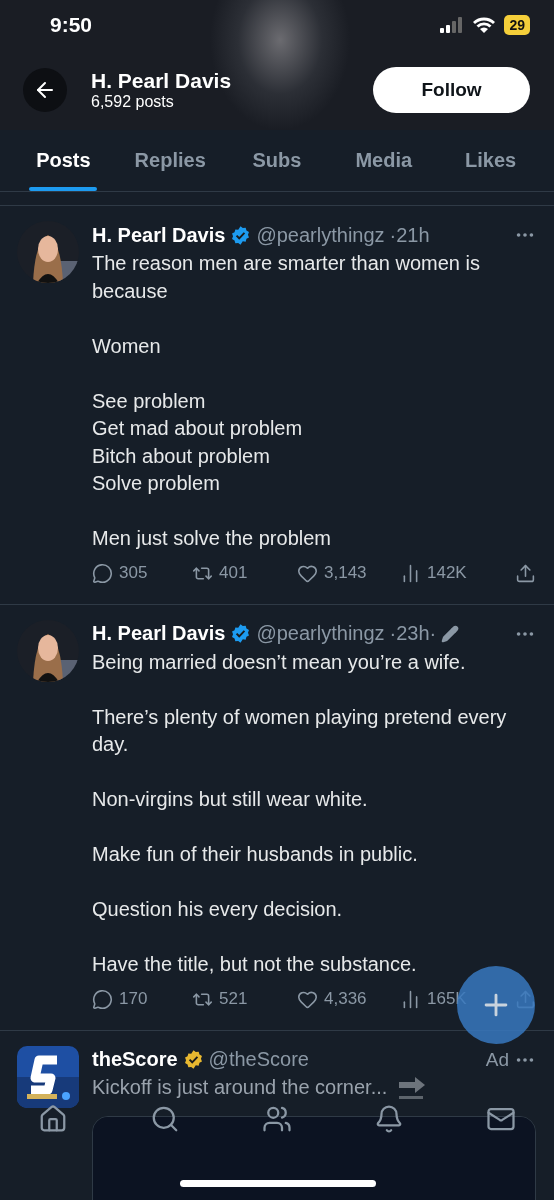 This screenshot has height=1200, width=554. Describe the element at coordinates (212, 538) in the screenshot. I see `post-text: Men just solve the problem` at that location.